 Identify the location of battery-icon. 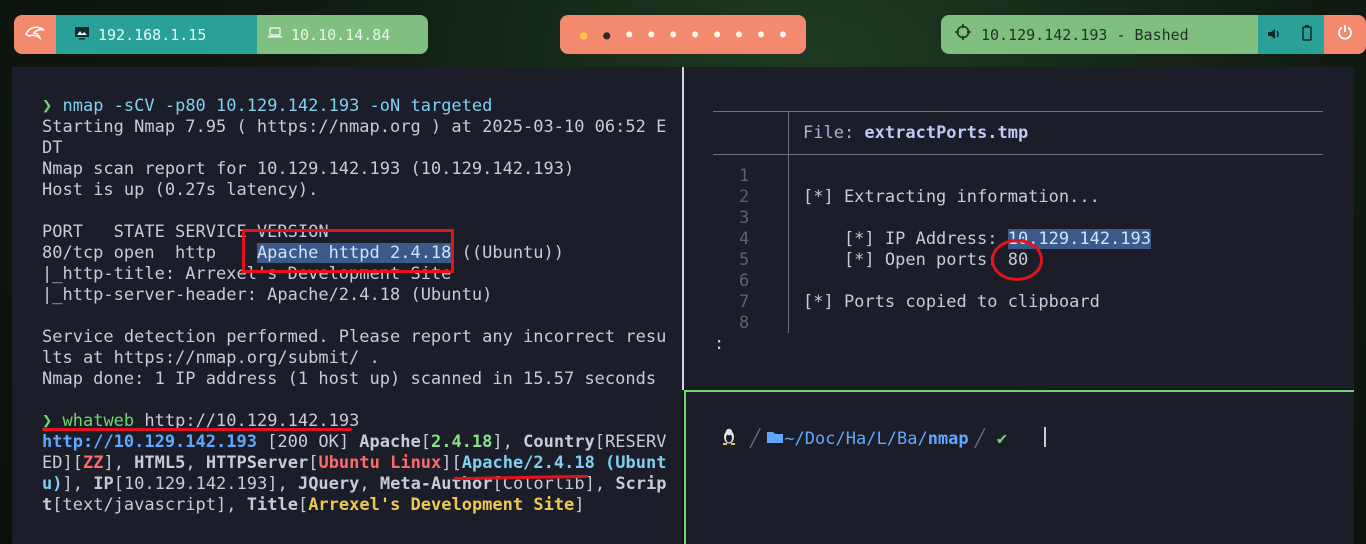
(1307, 34).